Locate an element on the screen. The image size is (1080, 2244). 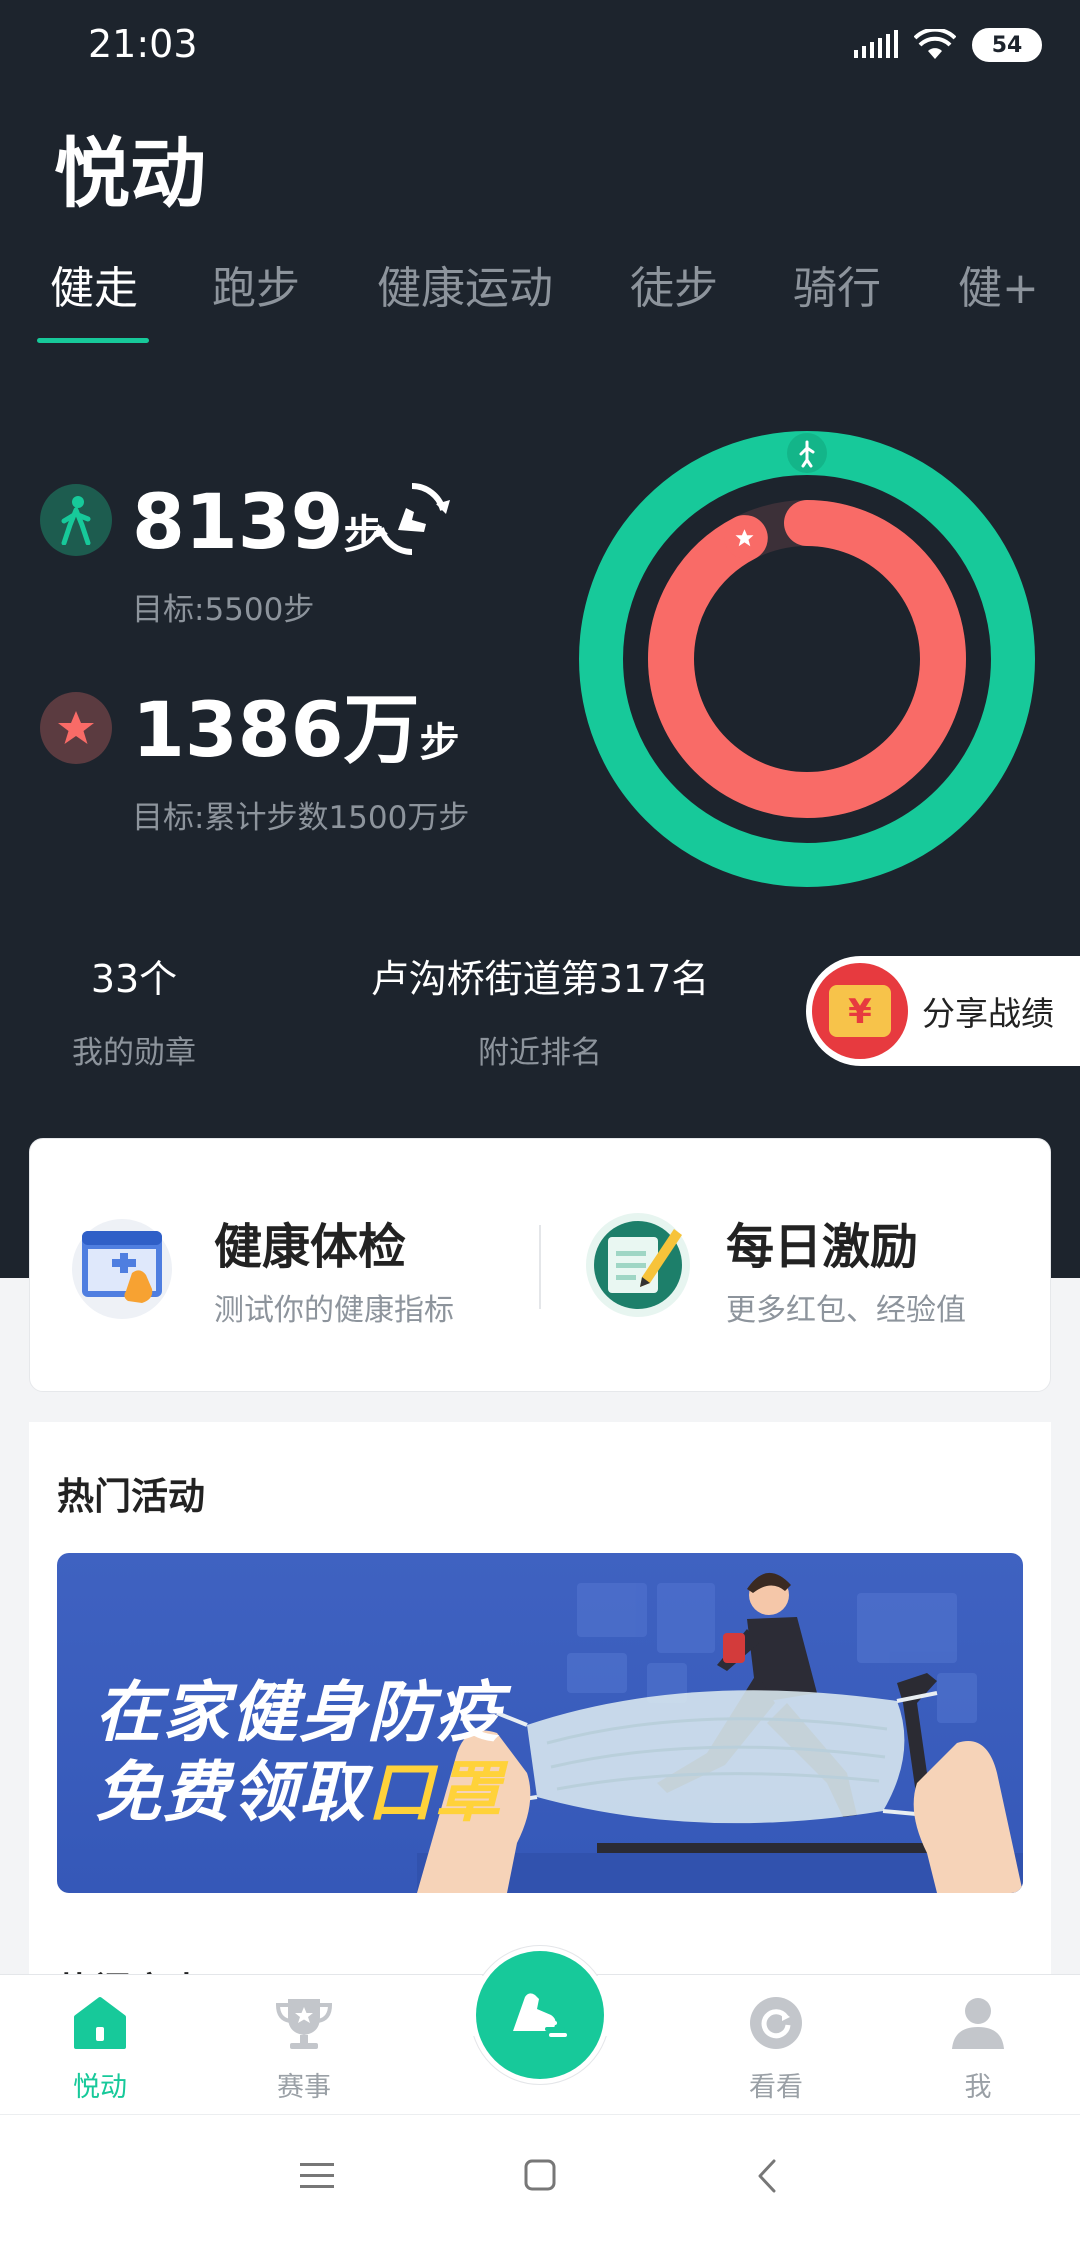
status-icons: 54 is located at coordinates (948, 45).